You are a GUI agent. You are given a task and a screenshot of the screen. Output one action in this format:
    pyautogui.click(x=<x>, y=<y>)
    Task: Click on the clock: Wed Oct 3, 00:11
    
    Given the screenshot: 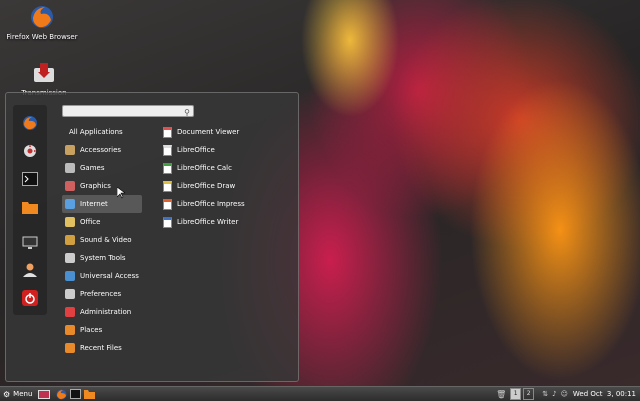 What is the action you would take?
    pyautogui.click(x=604, y=394)
    